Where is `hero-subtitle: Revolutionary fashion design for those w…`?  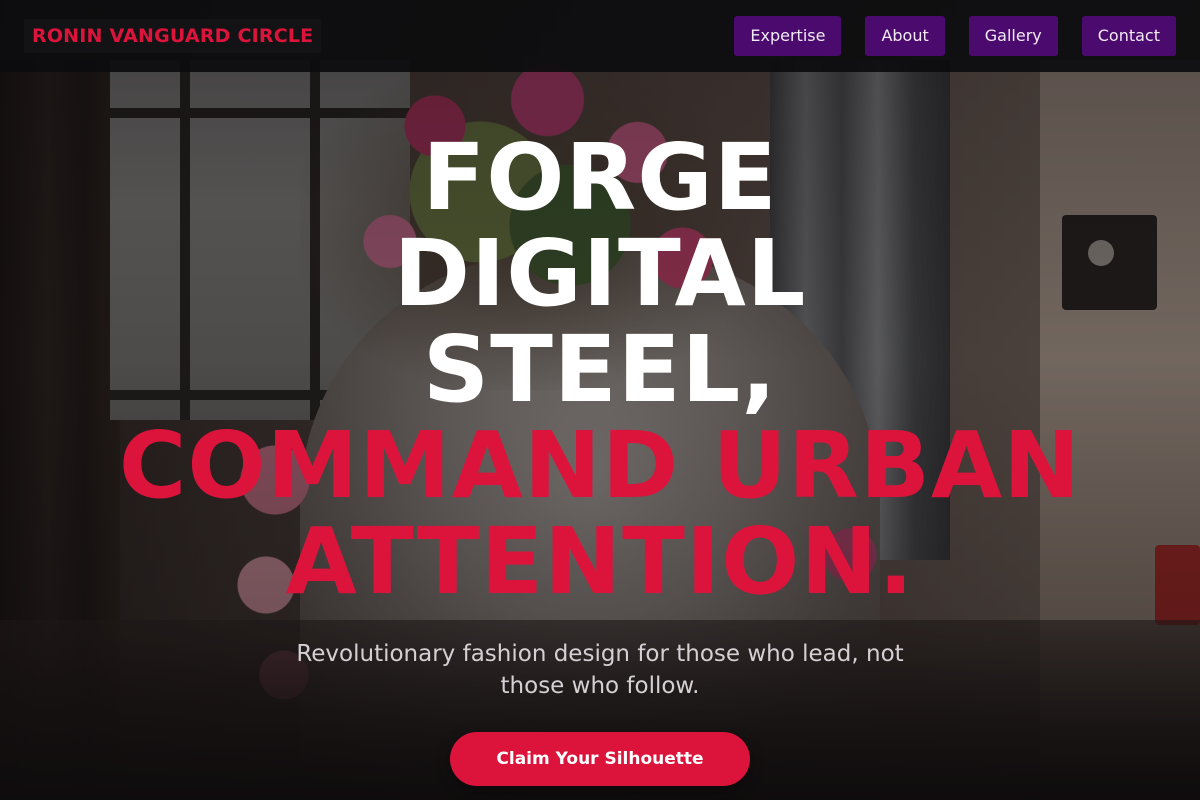
hero-subtitle: Revolutionary fashion design for those w… is located at coordinates (600, 670).